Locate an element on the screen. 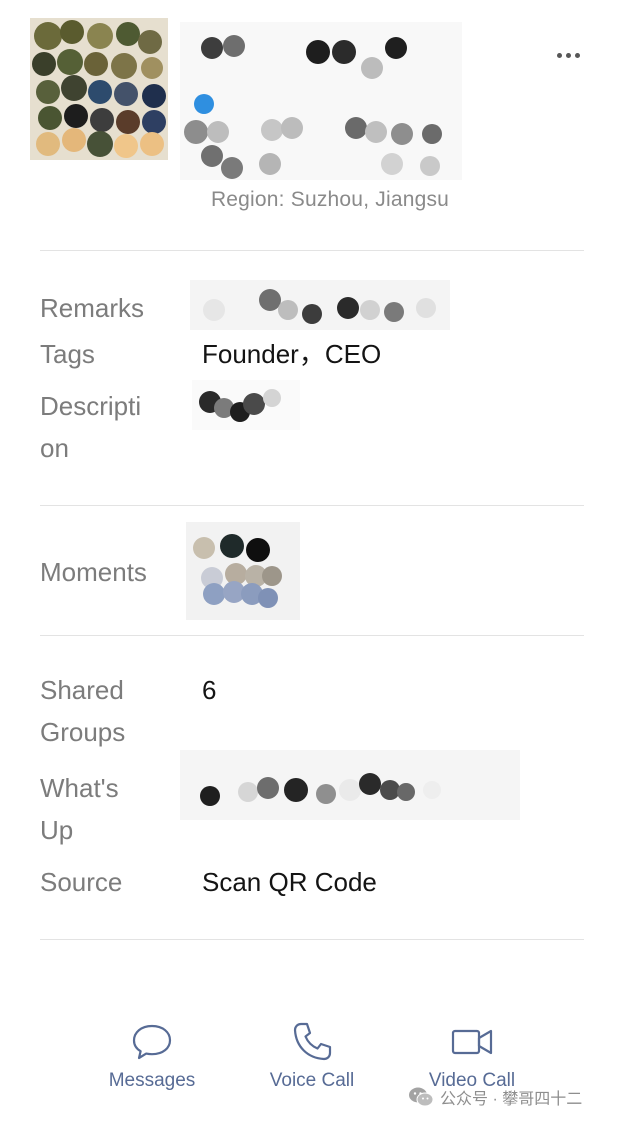 This screenshot has height=1122, width=620. watermark: 公众号 · 攀哥四十二 is located at coordinates (495, 1097).